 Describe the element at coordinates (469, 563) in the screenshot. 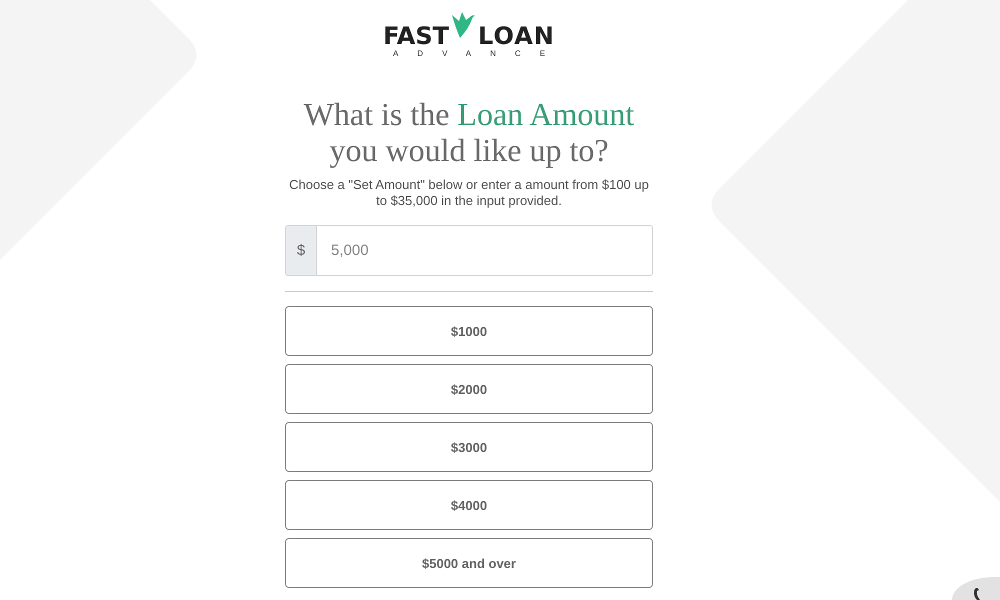

I see `amount-option-button: $5000 and over` at that location.